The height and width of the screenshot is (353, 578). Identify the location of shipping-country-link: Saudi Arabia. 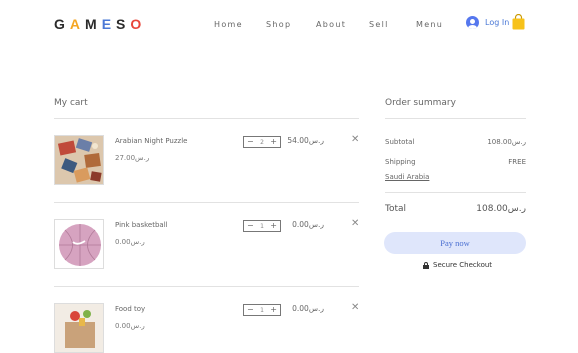
(407, 177).